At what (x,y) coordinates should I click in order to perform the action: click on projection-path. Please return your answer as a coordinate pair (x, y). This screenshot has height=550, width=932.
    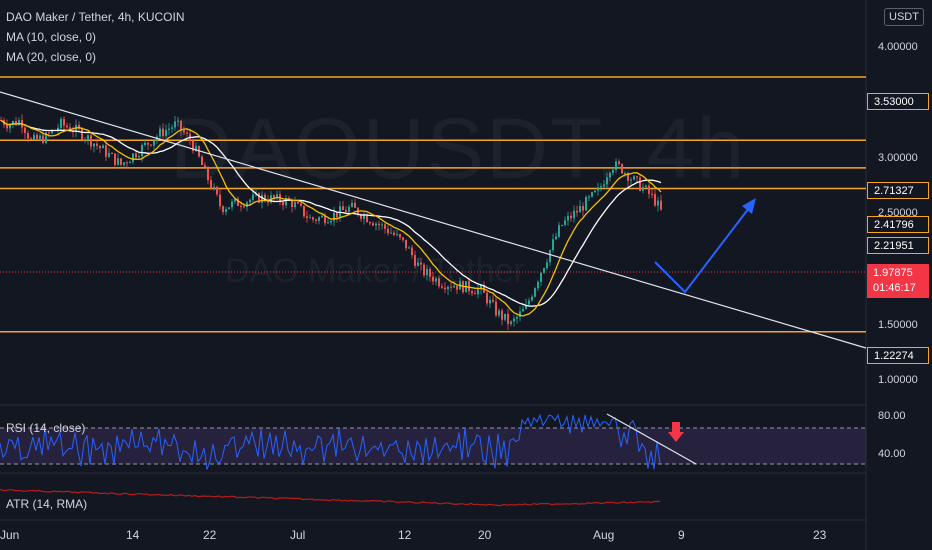
    Looking at the image, I should click on (703, 248).